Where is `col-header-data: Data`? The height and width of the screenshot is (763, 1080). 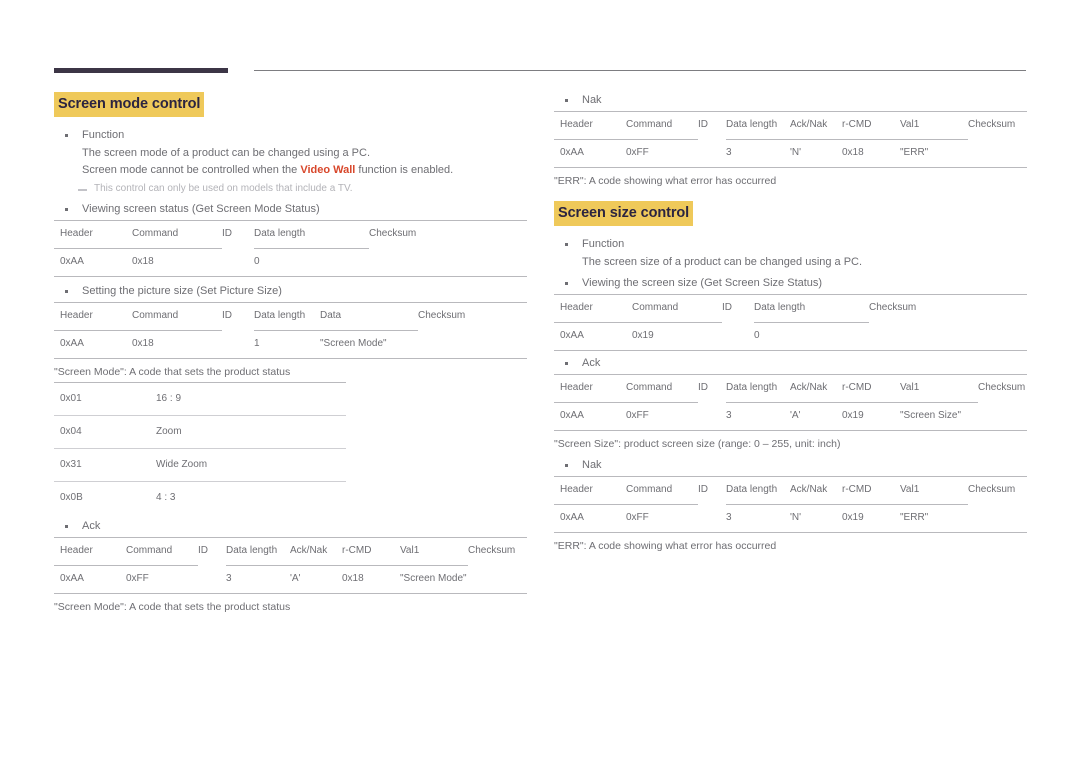
col-header-data: Data is located at coordinates (369, 316).